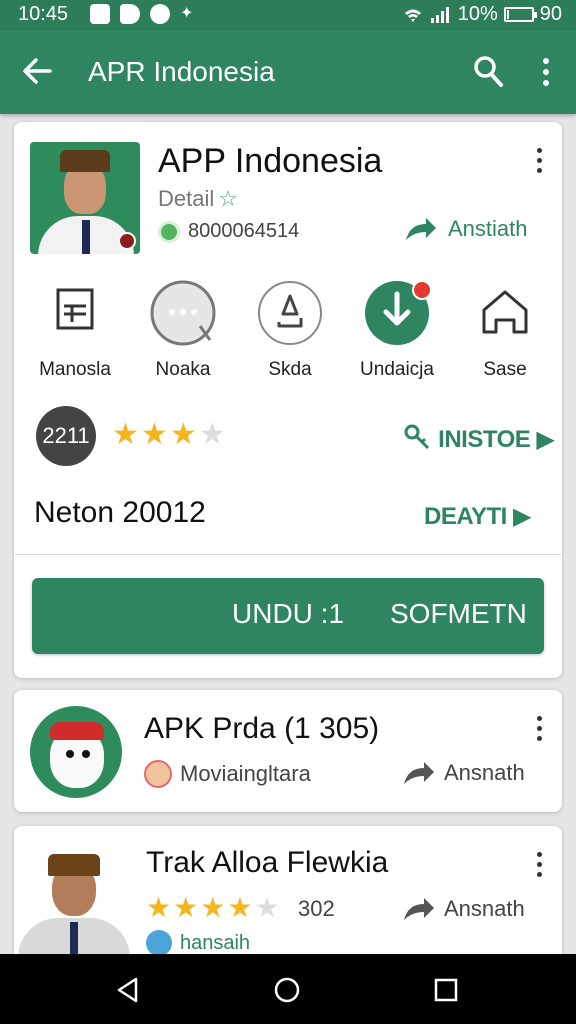 Image resolution: width=576 pixels, height=1024 pixels. What do you see at coordinates (270, 161) in the screenshot?
I see `app-title: APP Indonesia` at bounding box center [270, 161].